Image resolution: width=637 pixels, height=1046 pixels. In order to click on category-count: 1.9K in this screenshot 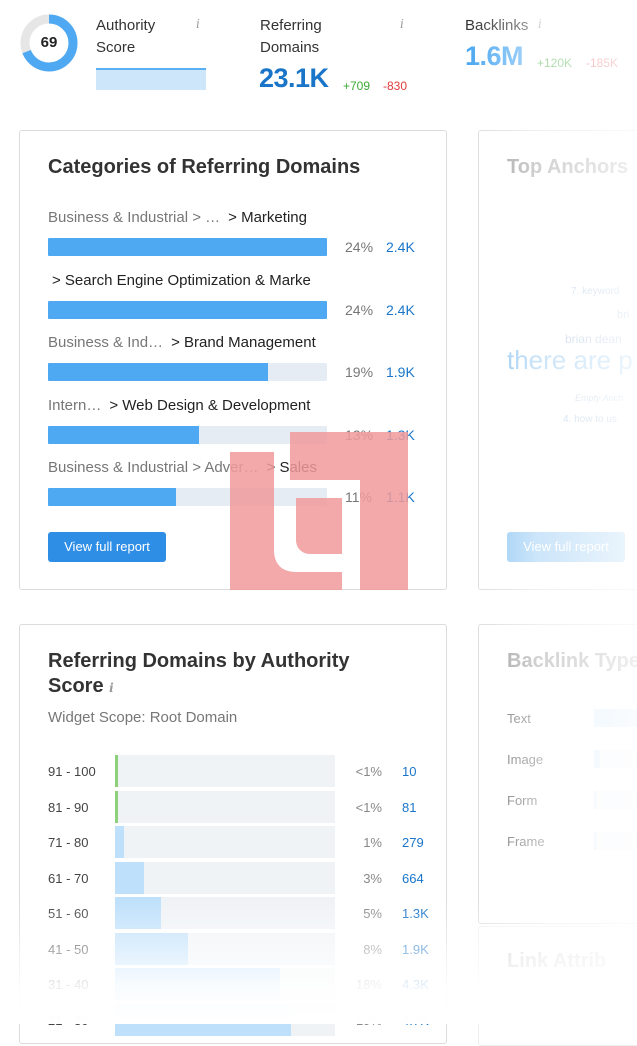, I will do `click(400, 372)`.